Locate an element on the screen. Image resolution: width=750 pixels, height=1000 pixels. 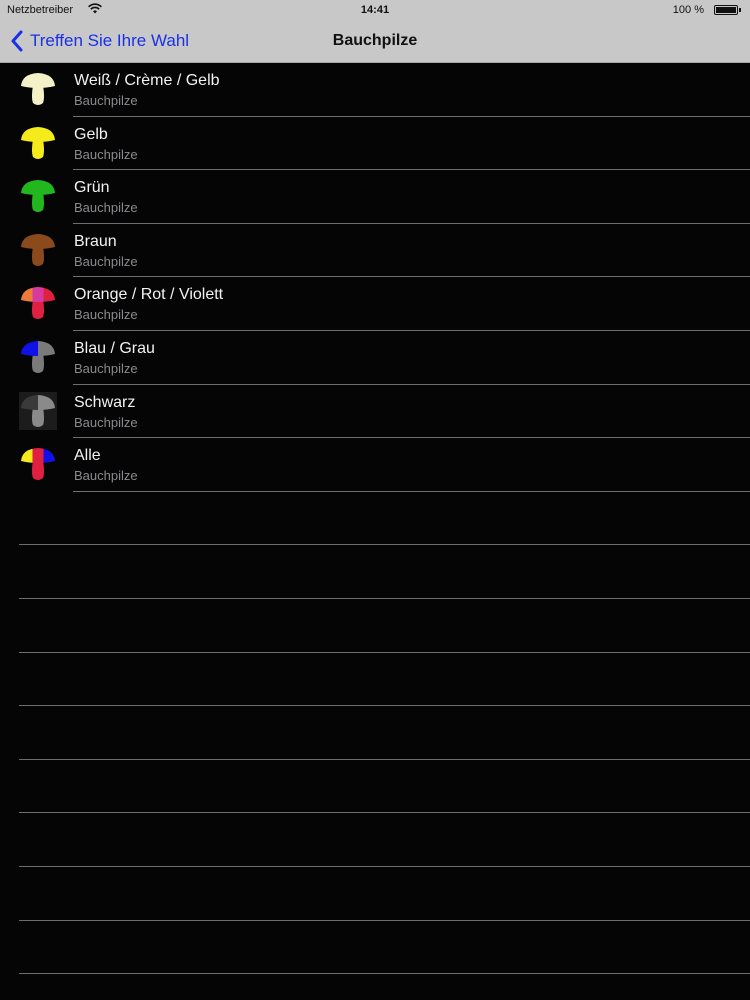
list-item-title: Weiß / Crème / Gelb is located at coordinates (147, 80).